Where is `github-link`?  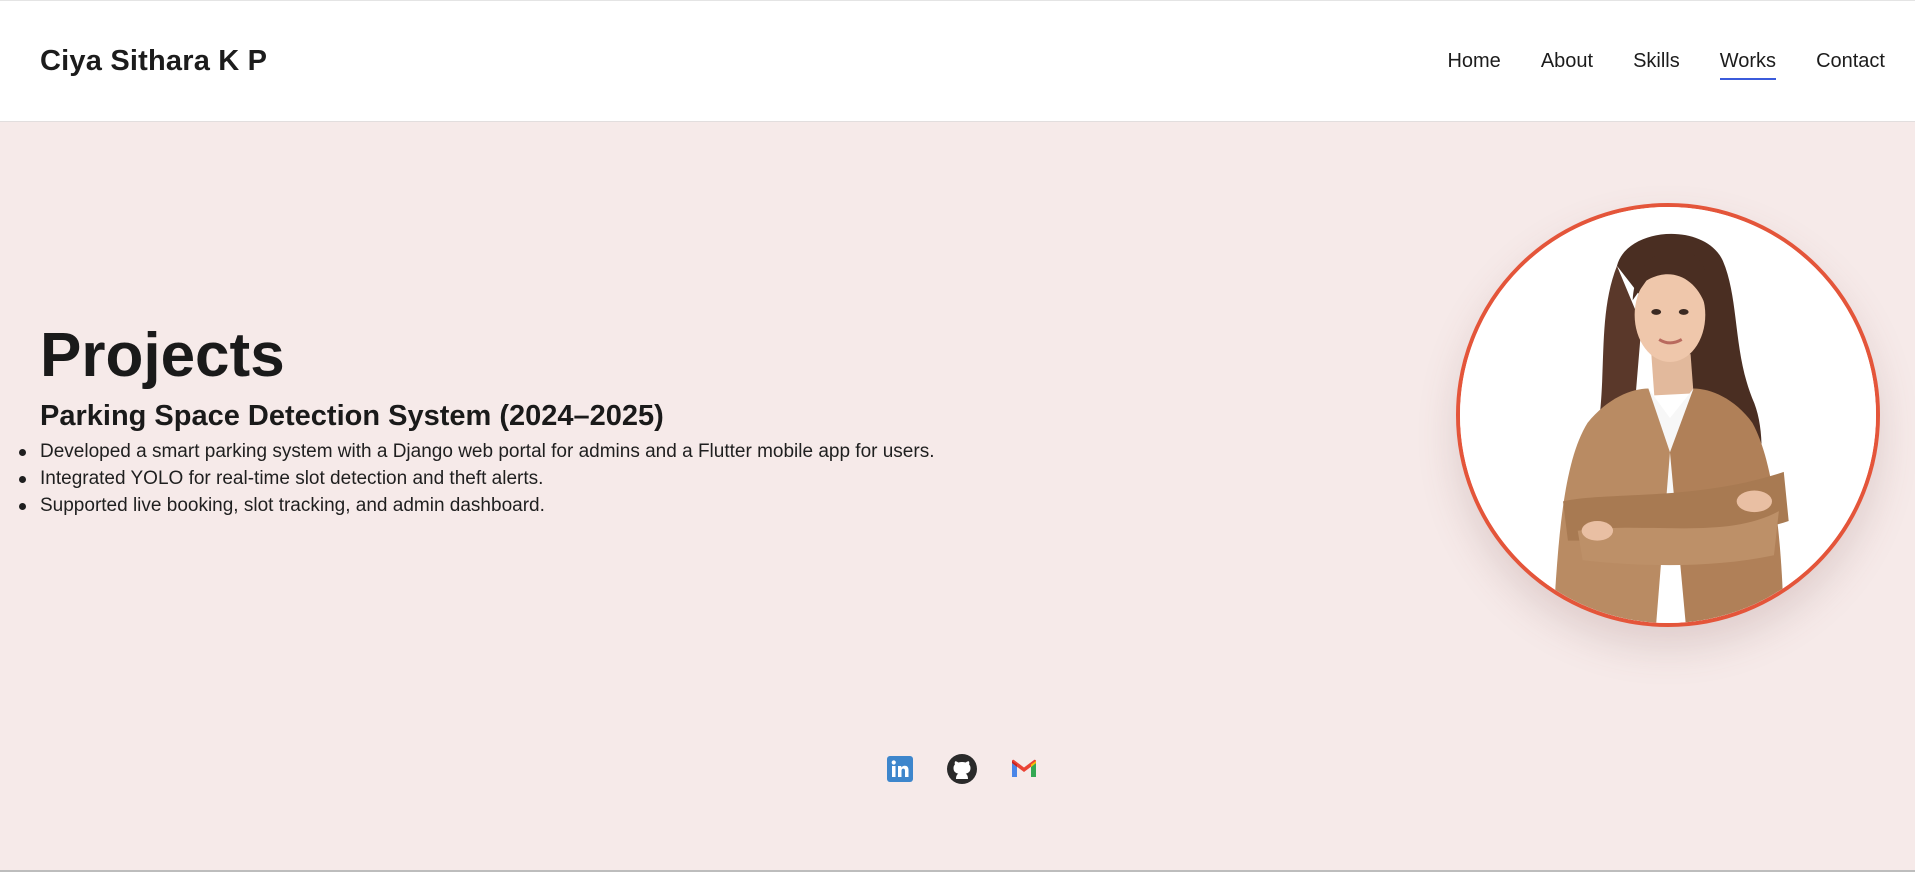
github-link is located at coordinates (962, 769).